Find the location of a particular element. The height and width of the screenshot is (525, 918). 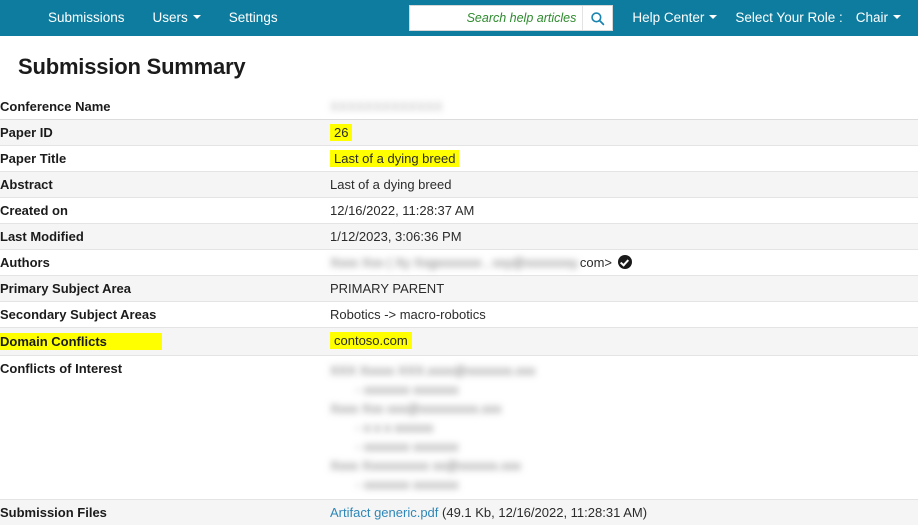

verified-check-icon is located at coordinates (625, 262).